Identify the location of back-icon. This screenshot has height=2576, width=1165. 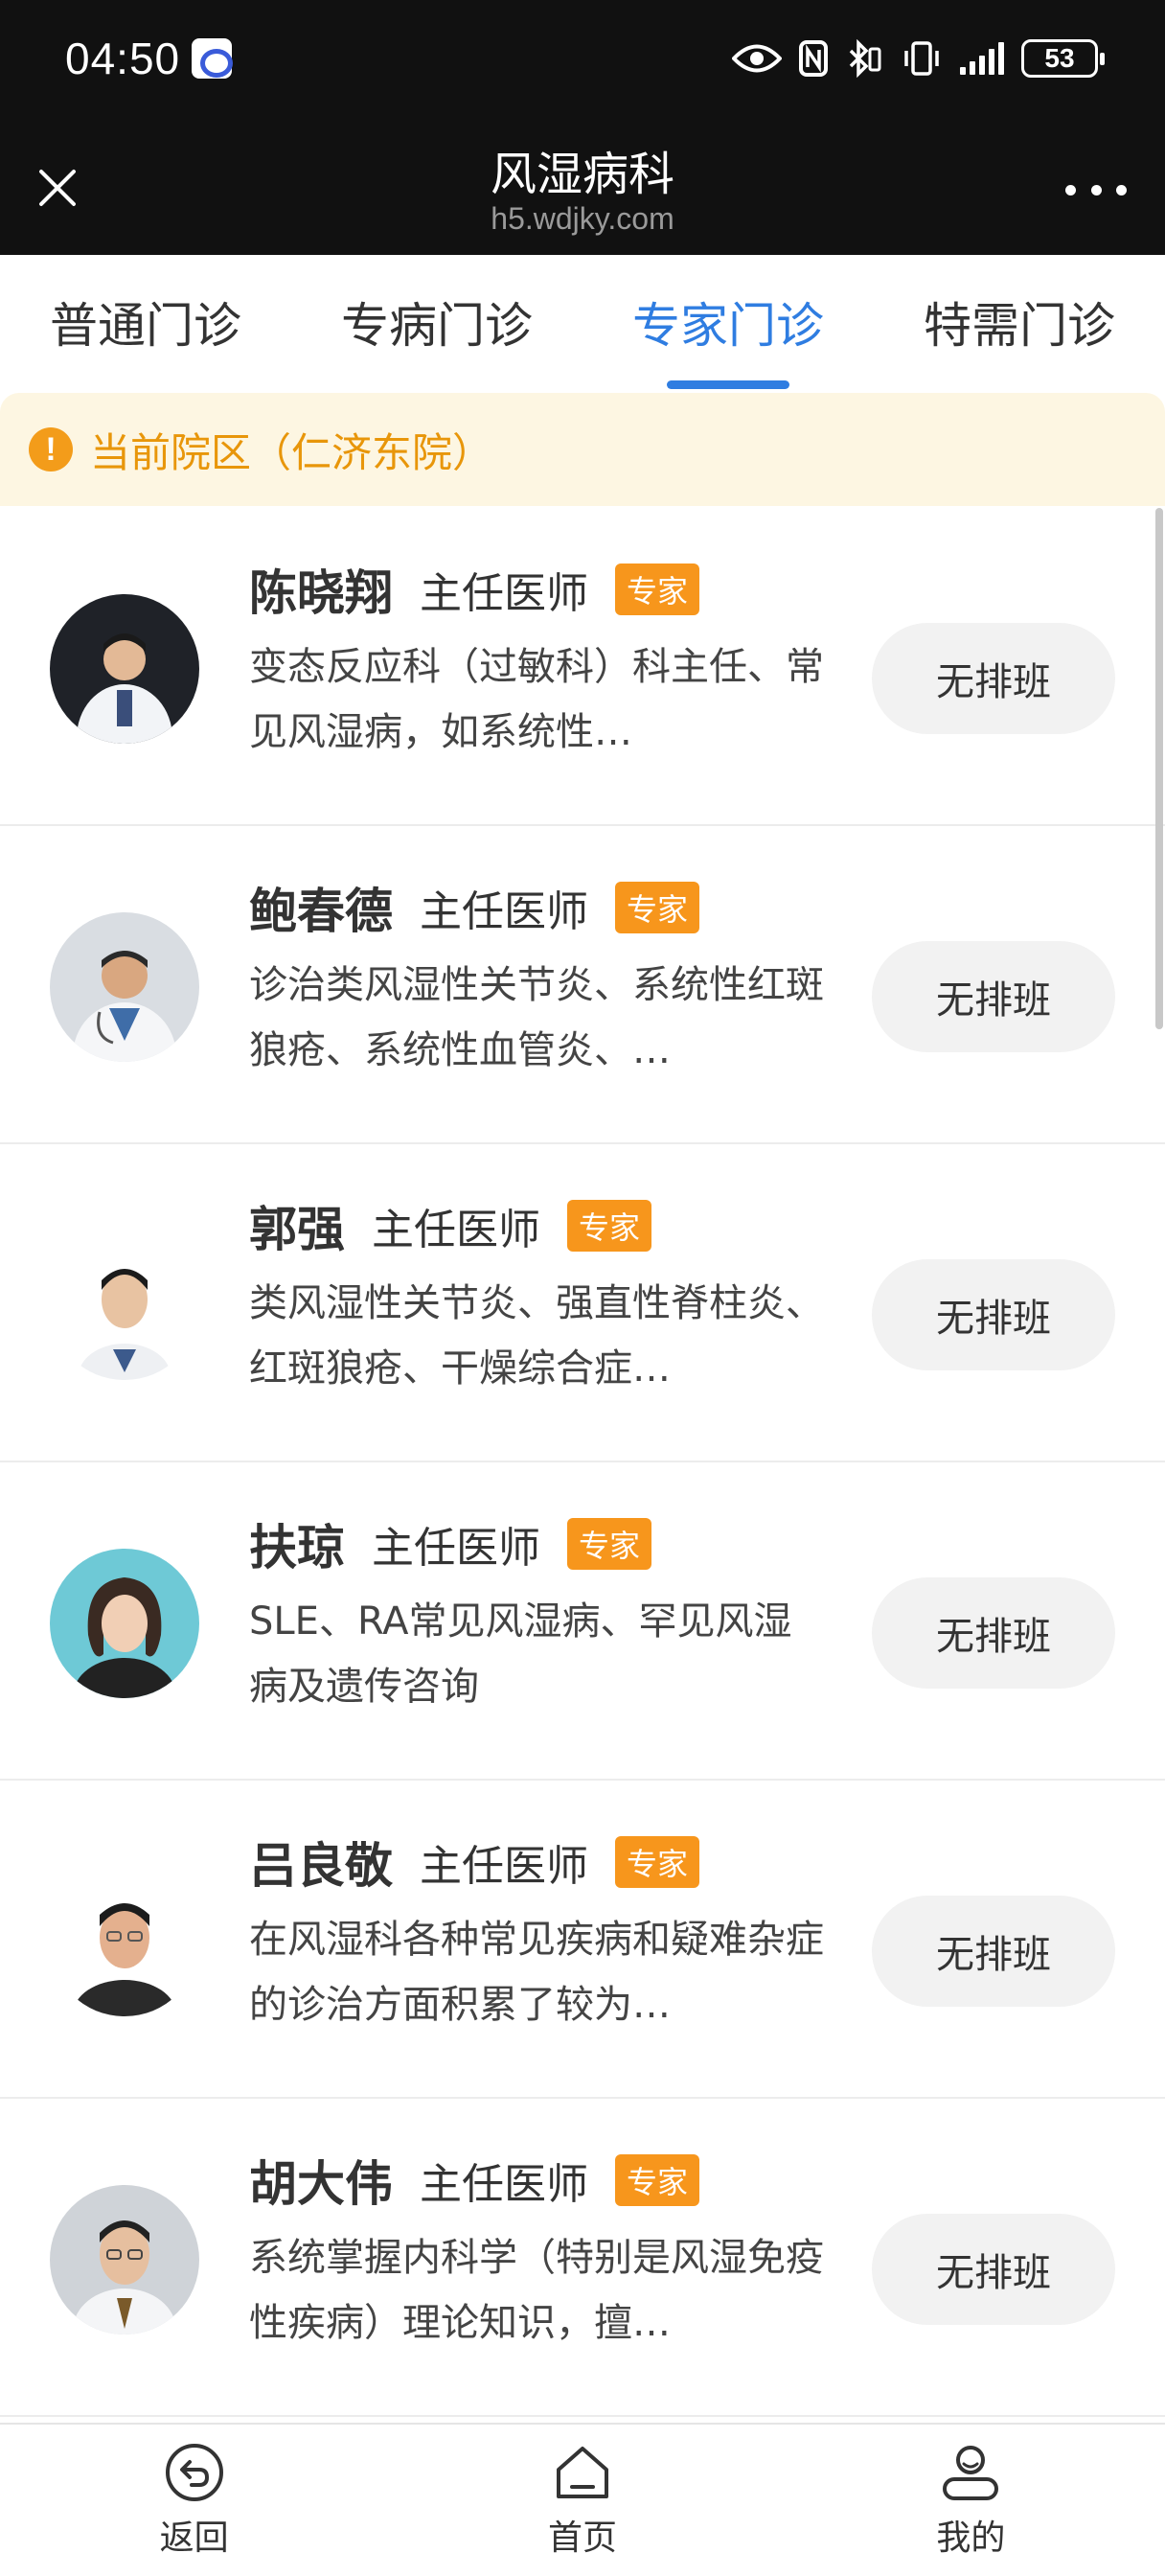
(194, 2472).